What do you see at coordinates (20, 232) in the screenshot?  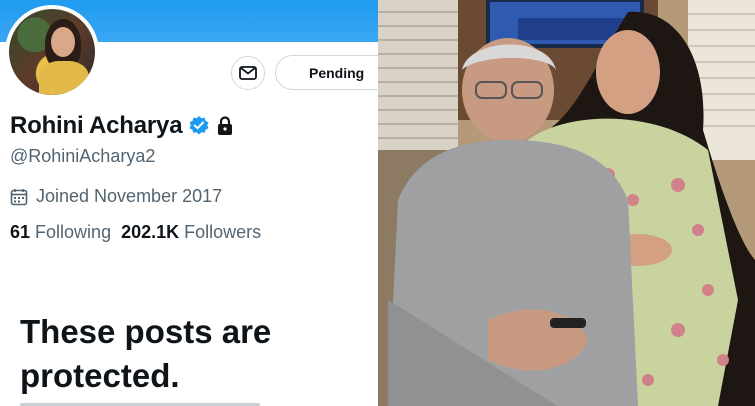 I see `following-count: 61` at bounding box center [20, 232].